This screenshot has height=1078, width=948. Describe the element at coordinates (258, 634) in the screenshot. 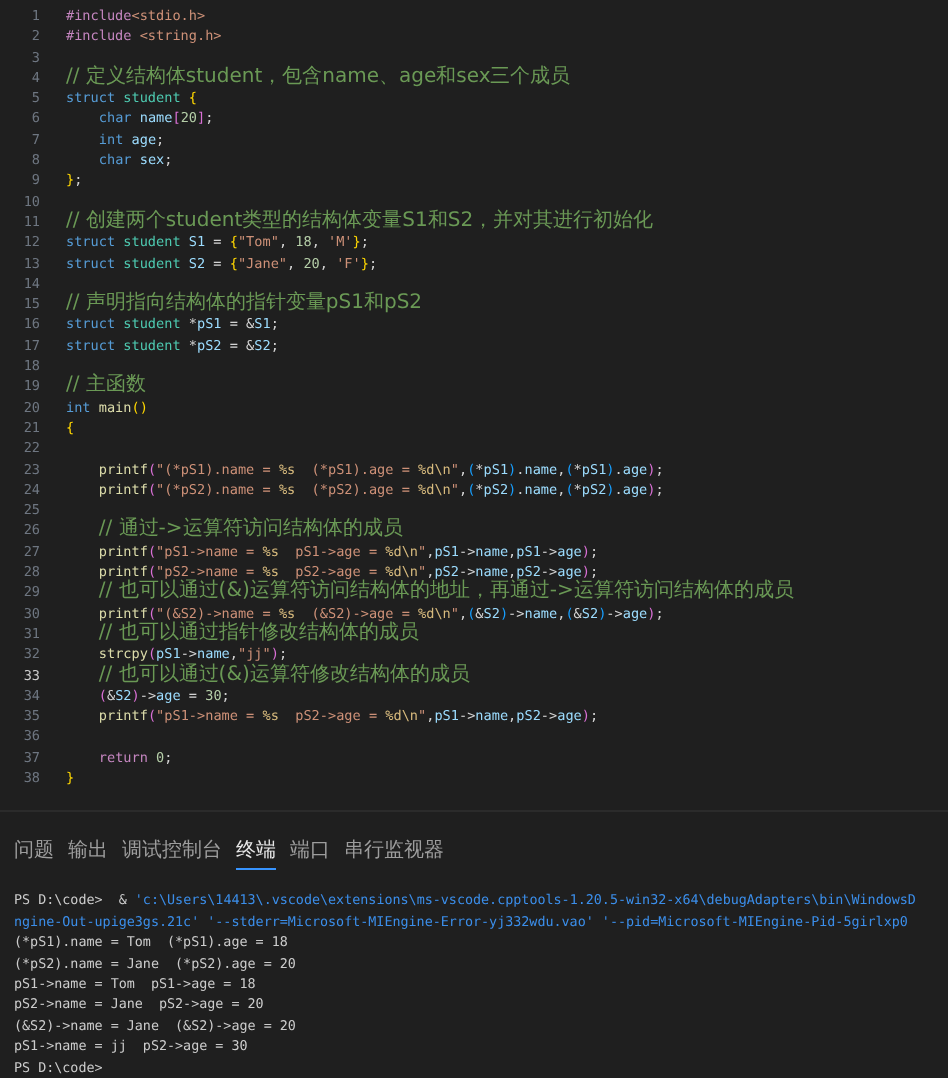

I see `code-line: // 也可以通过指针修改结构体的成员` at that location.